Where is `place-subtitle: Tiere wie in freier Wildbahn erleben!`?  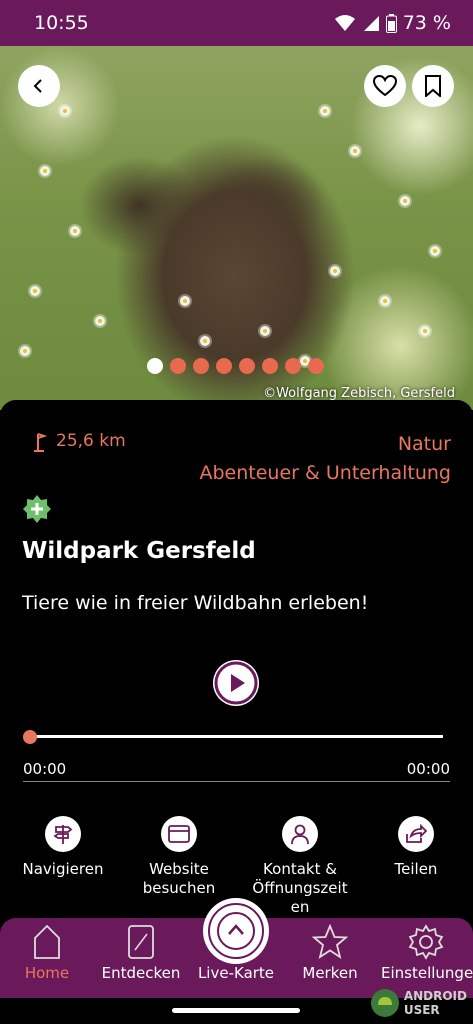 place-subtitle: Tiere wie in freier Wildbahn erleben! is located at coordinates (195, 603).